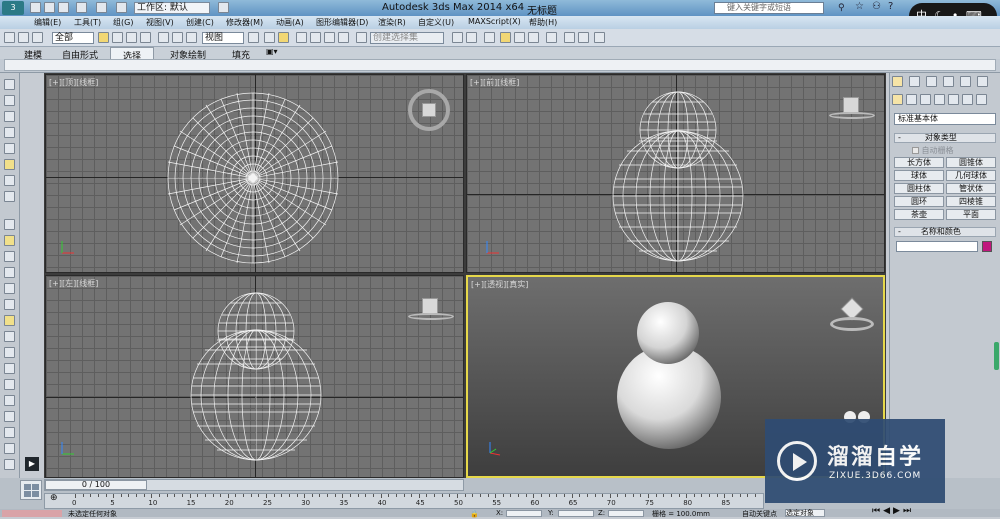 The image size is (1000, 519). I want to click on selection-filter-dropdown: 全部, so click(73, 38).